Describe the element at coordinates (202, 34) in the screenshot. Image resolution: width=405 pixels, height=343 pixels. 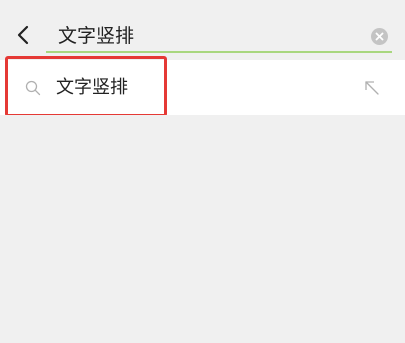
I see `search-input` at that location.